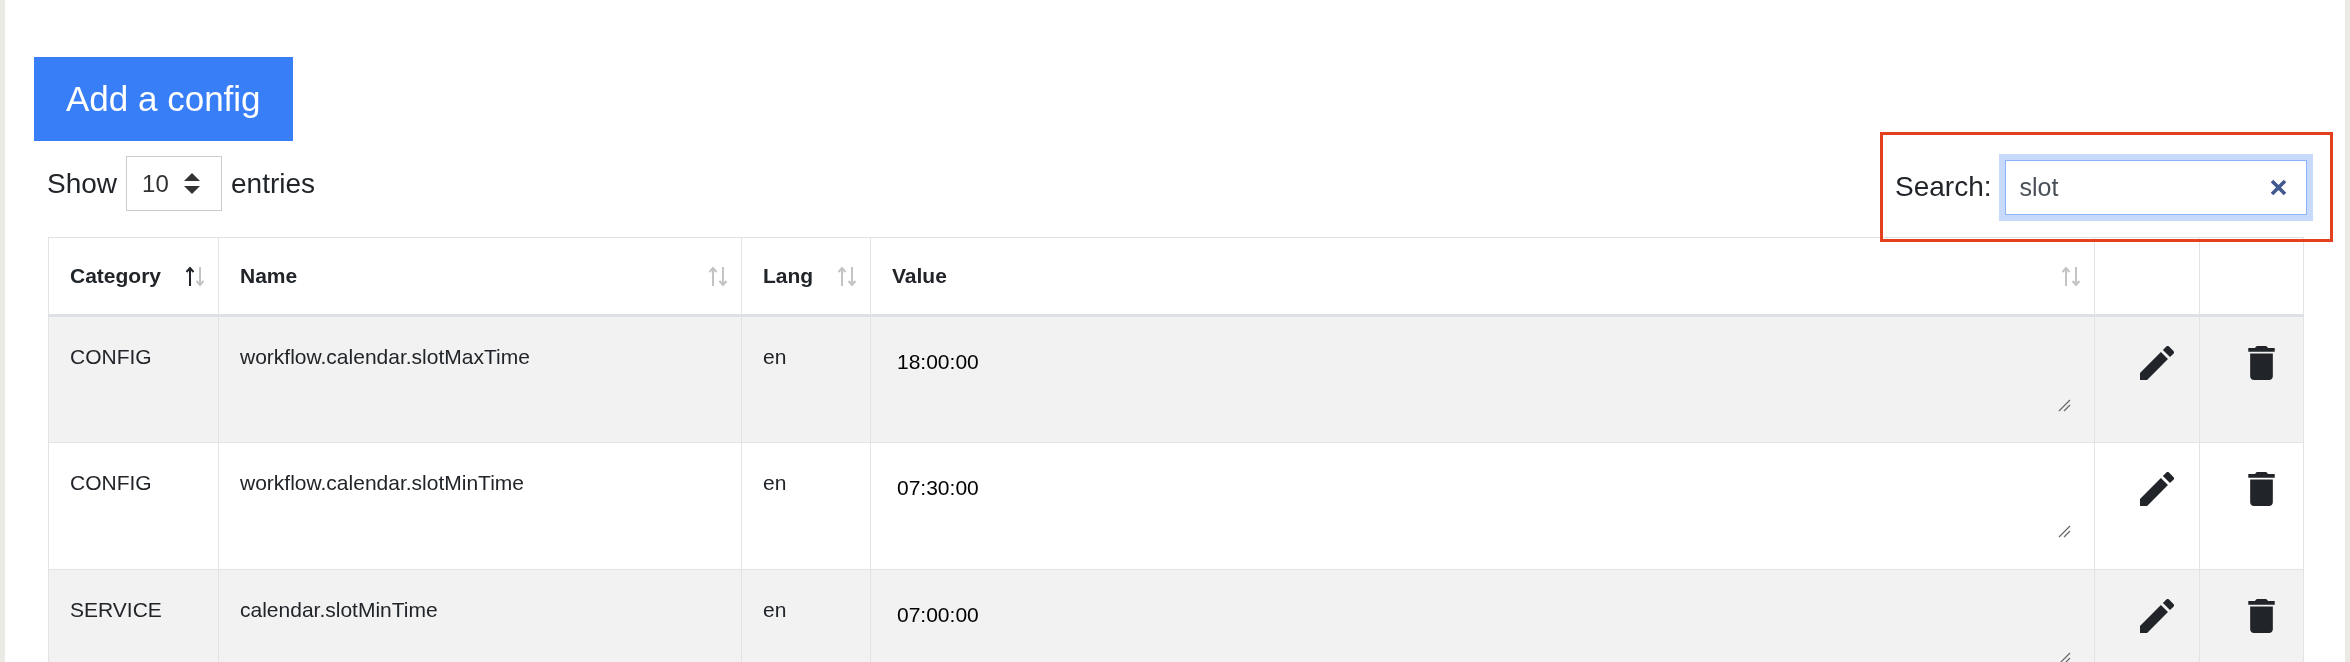 The image size is (2350, 662). Describe the element at coordinates (1482, 504) in the screenshot. I see `value-field: 07:30:00` at that location.